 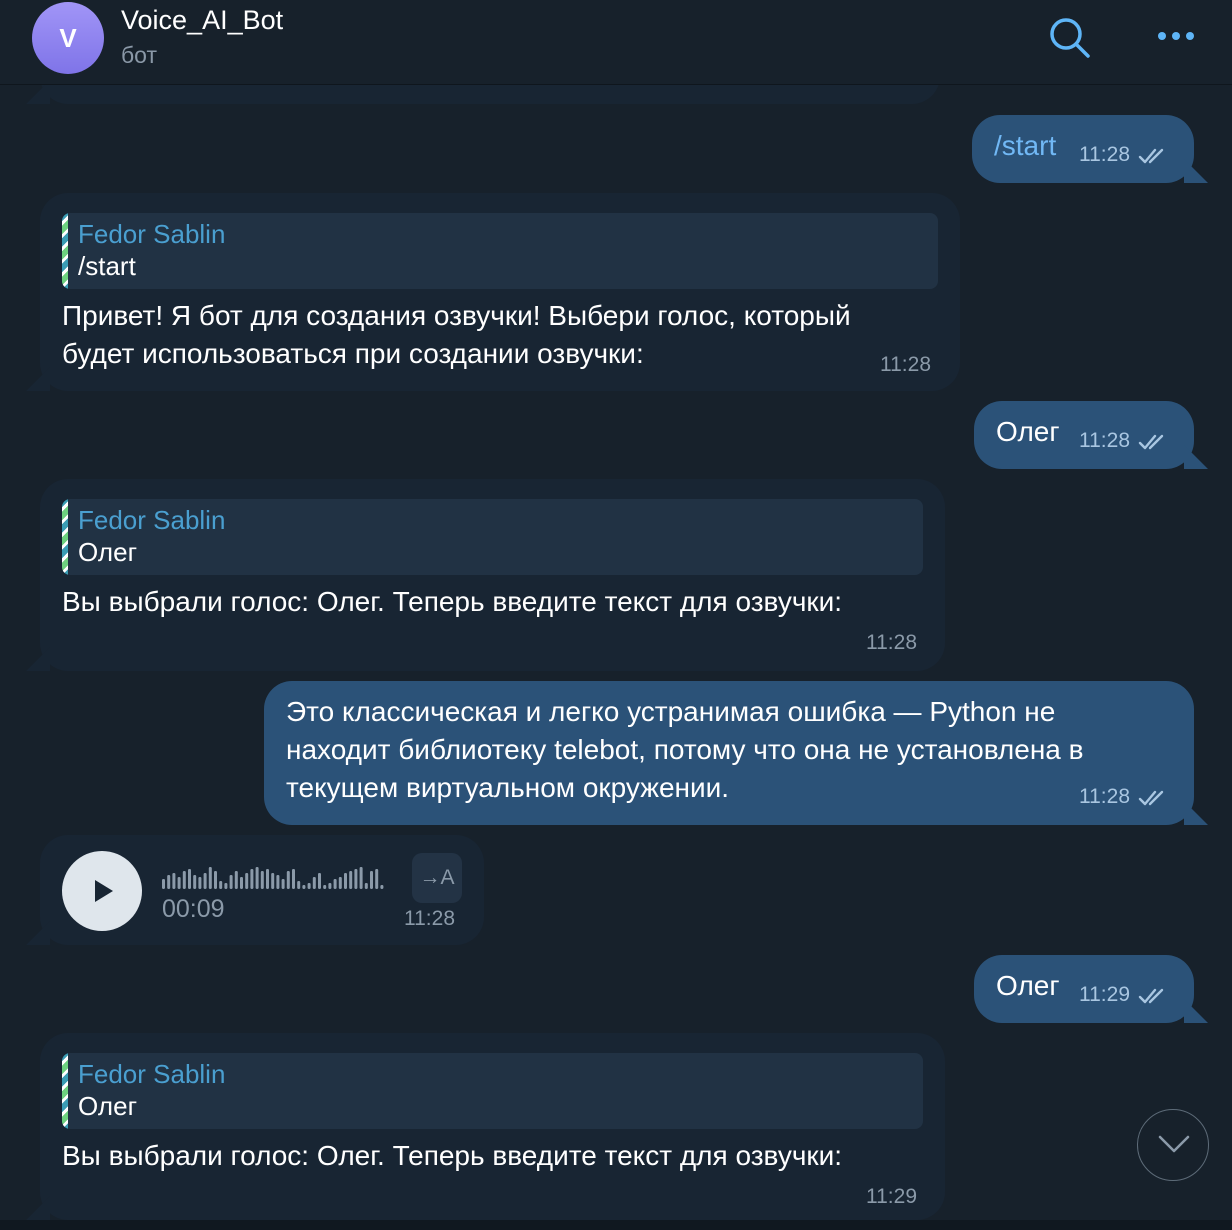 I want to click on input-bar-edge, so click(x=616, y=1225).